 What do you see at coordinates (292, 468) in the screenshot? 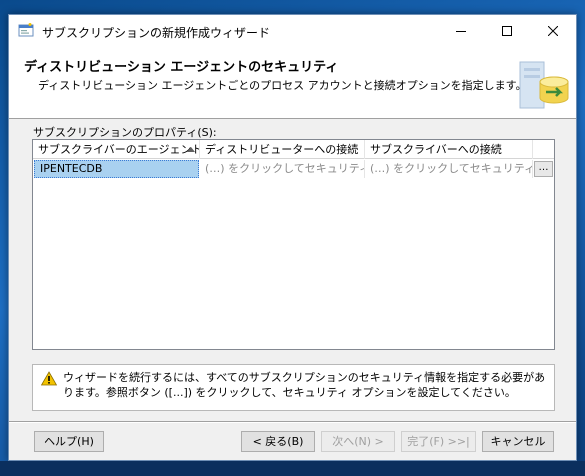
I see `taskbar` at bounding box center [292, 468].